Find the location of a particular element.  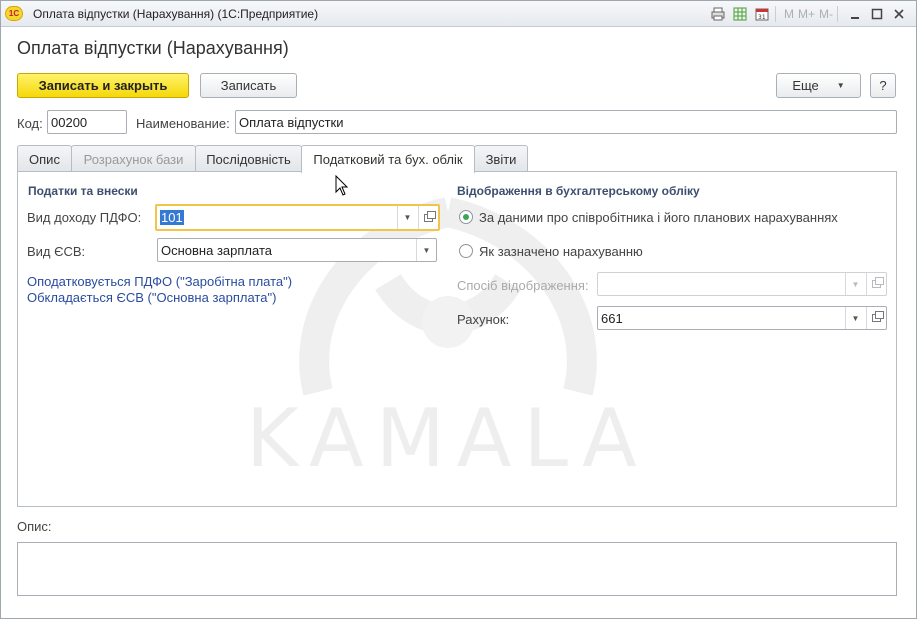

tab-reports: Звіти is located at coordinates (501, 158).